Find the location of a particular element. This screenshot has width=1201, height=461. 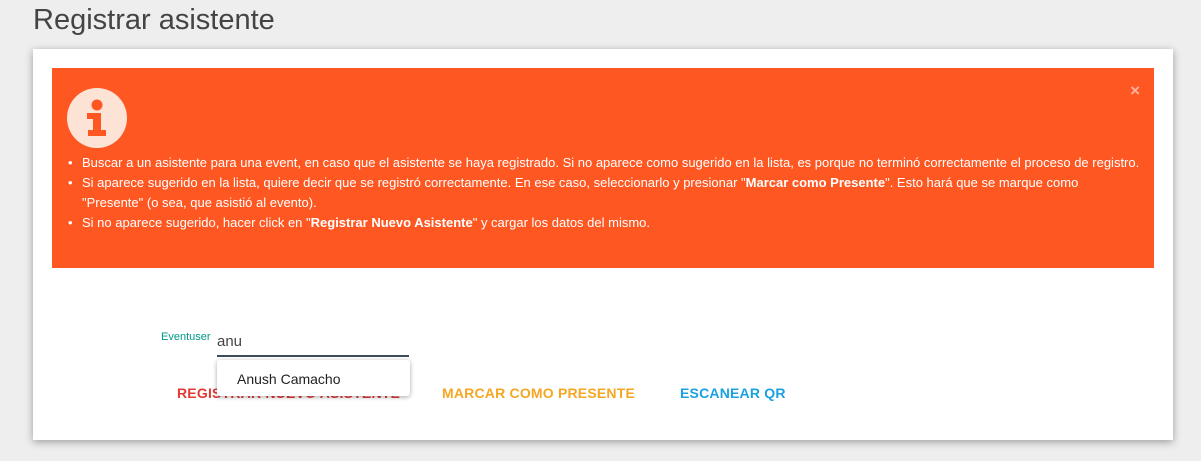

eventuser-label: Eventuser is located at coordinates (186, 337).